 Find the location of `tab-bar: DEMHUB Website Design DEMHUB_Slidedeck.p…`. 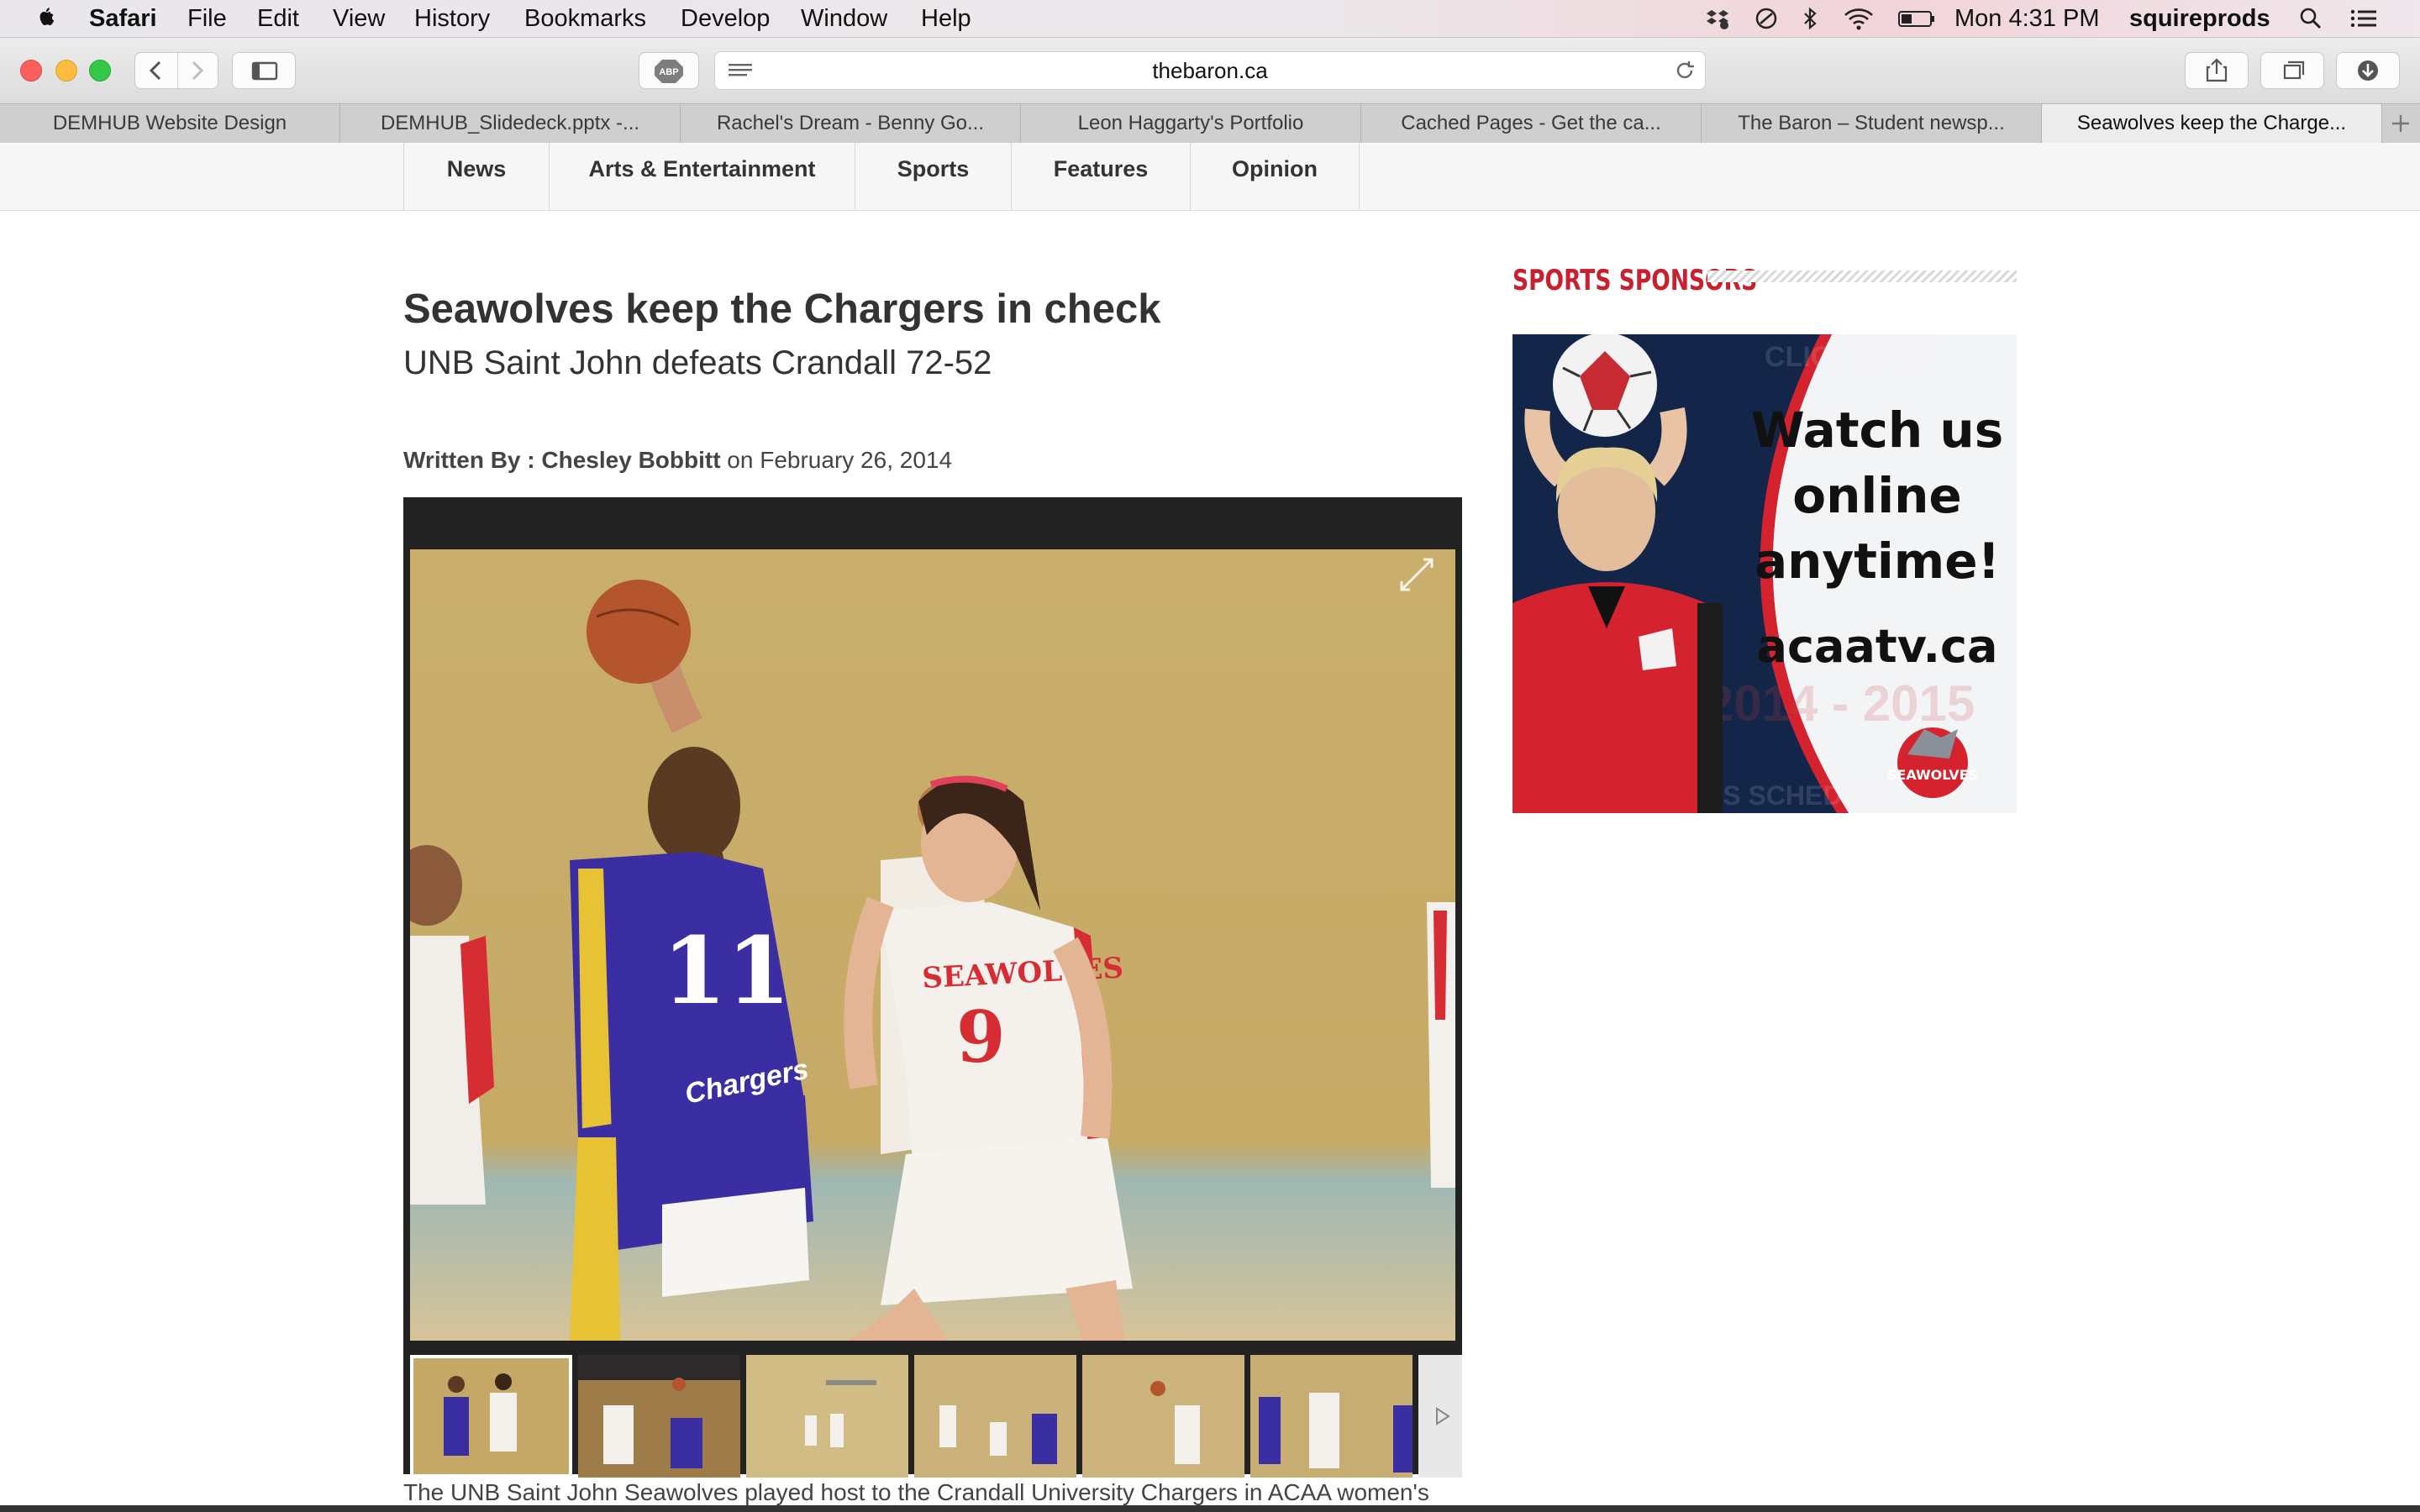

tab-bar: DEMHUB Website Design DEMHUB_Slidedeck.p… is located at coordinates (1210, 123).